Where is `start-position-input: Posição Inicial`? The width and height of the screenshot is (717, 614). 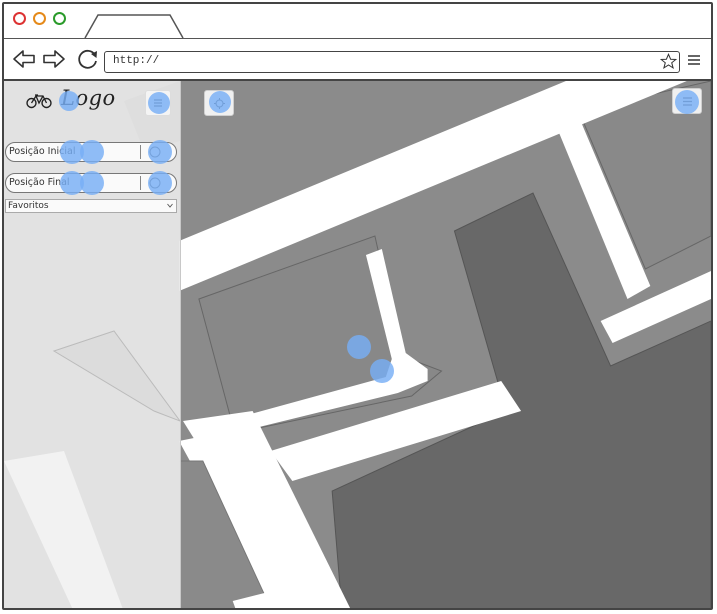 start-position-input: Posição Inicial is located at coordinates (70, 151).